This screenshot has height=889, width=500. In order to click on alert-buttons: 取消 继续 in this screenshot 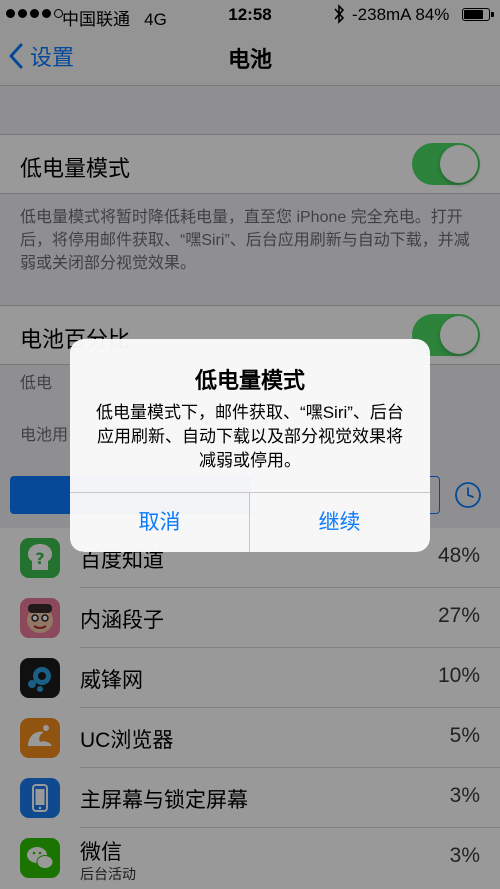, I will do `click(250, 522)`.